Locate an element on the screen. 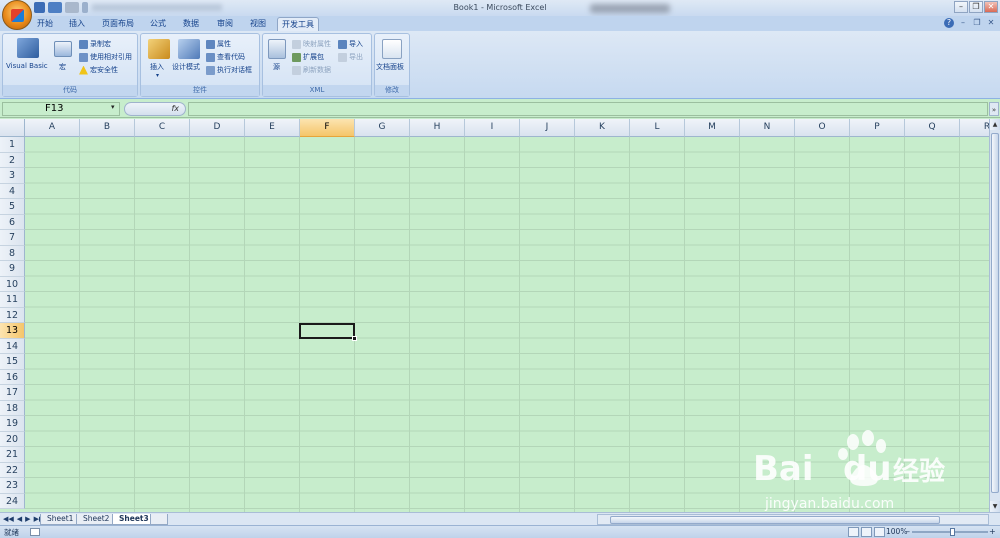  column-header-b: B is located at coordinates (107, 128).